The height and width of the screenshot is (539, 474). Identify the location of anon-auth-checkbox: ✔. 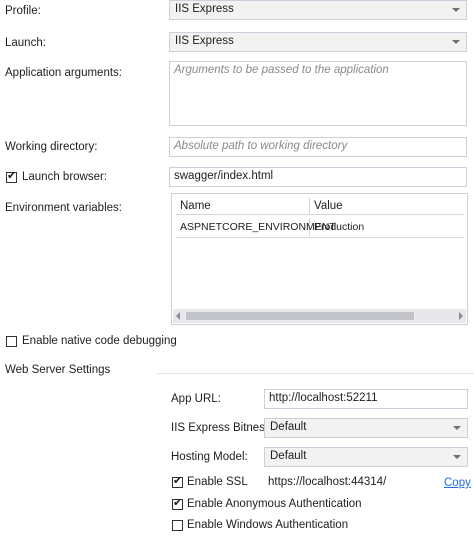
(177, 503).